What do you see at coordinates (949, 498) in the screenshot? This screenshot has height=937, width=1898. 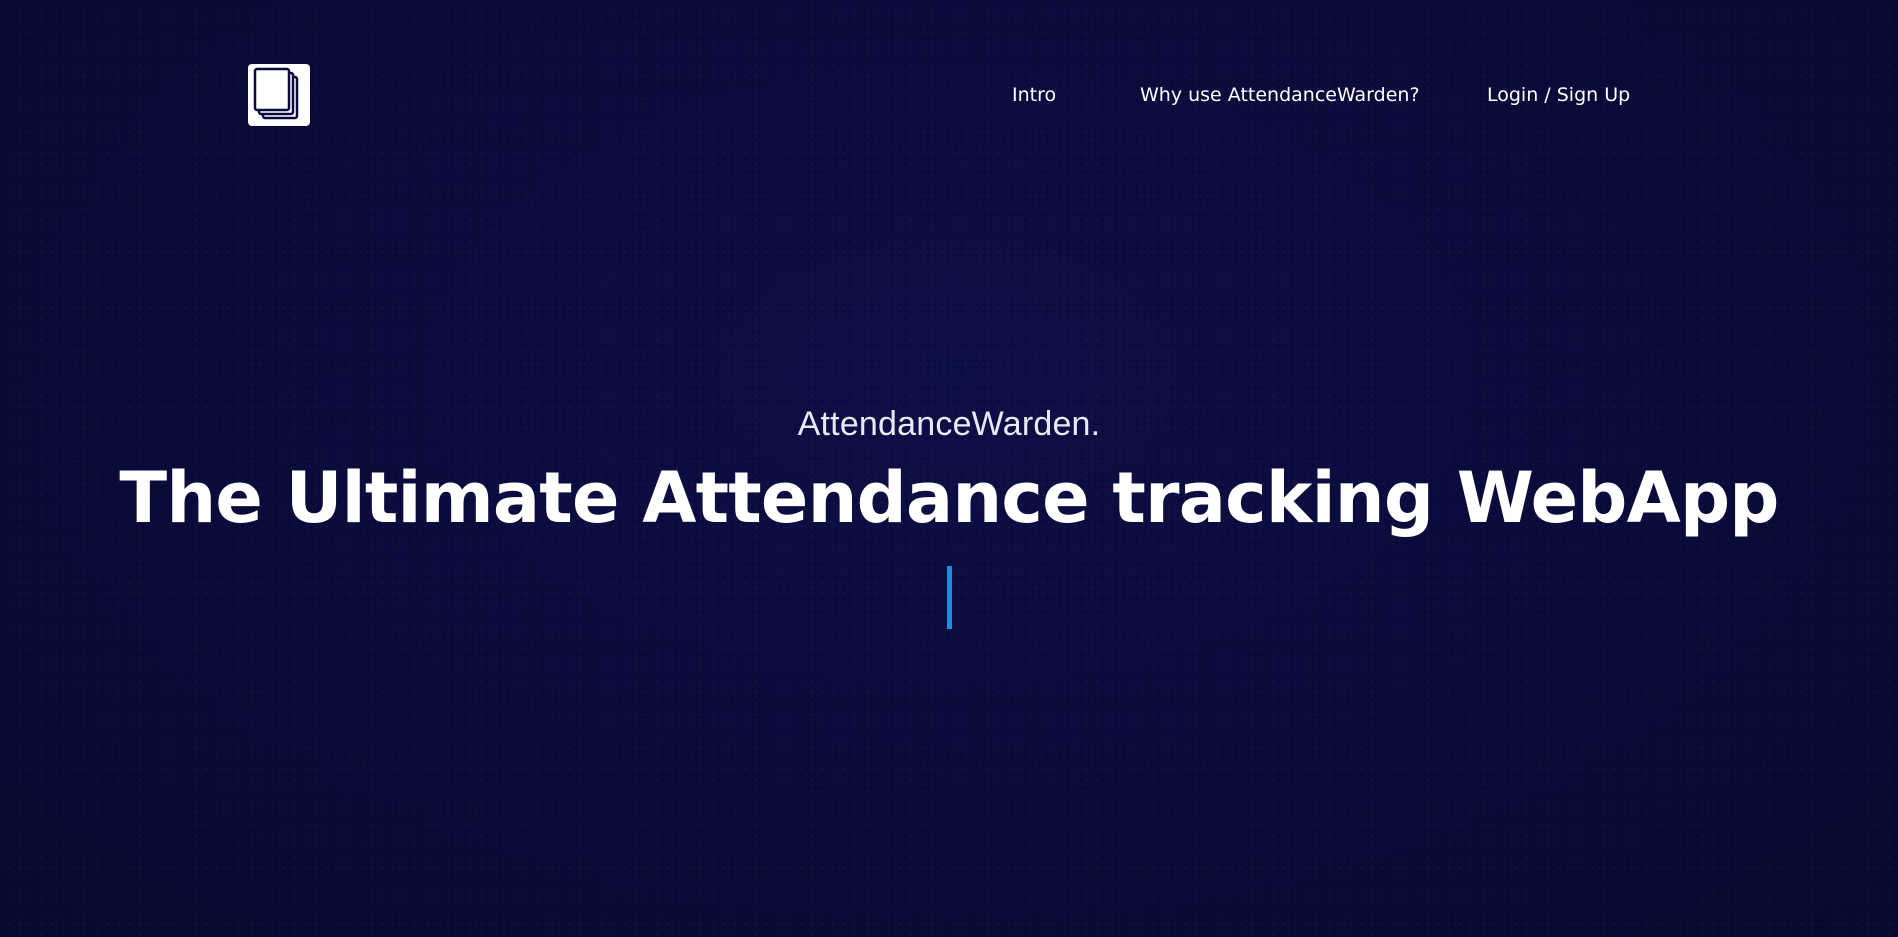 I see `hero-title: The Ultimate Attendance tracking WebApp` at bounding box center [949, 498].